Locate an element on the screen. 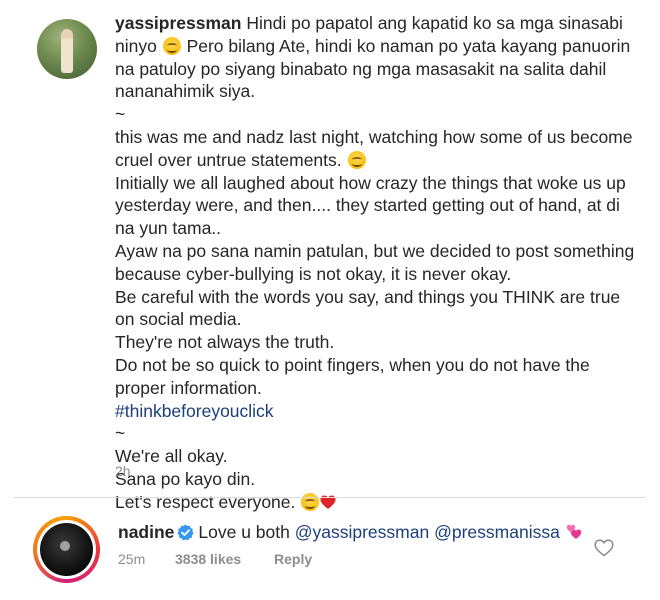 This screenshot has width=660, height=600. post-timestamp: 2h is located at coordinates (123, 471).